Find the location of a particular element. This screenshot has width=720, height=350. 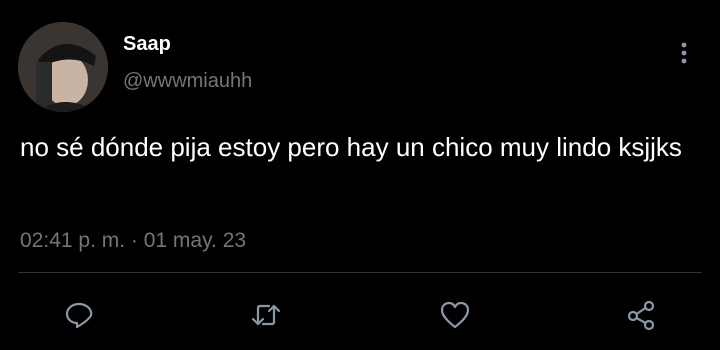

more-options-button is located at coordinates (684, 53).